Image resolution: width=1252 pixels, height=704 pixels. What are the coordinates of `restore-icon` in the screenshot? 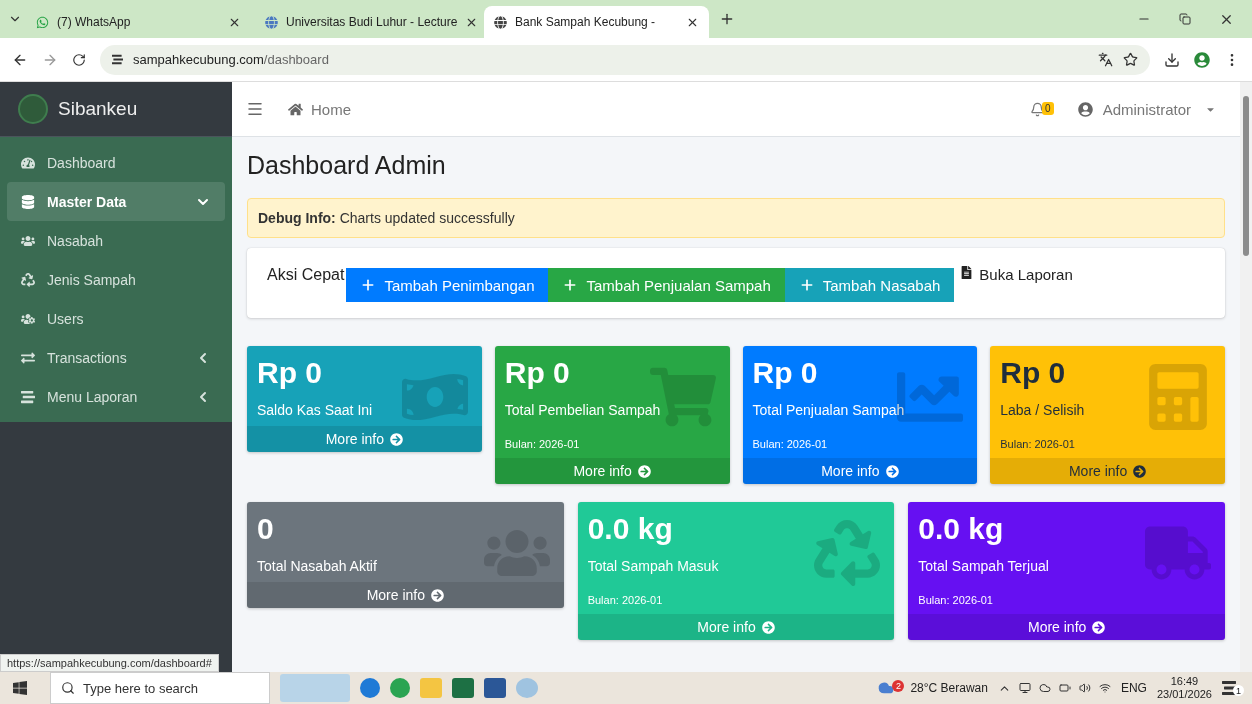 It's located at (1185, 19).